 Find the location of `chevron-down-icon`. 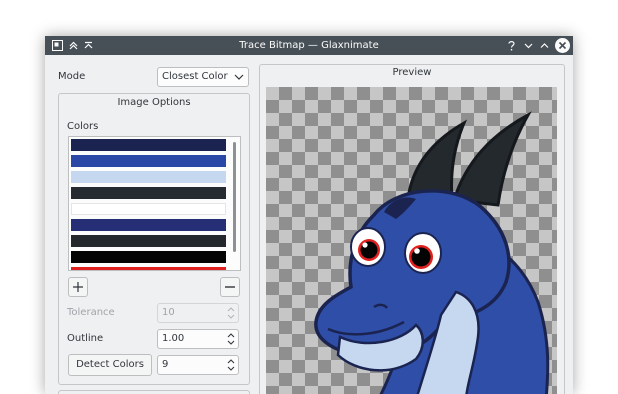

chevron-down-icon is located at coordinates (239, 77).